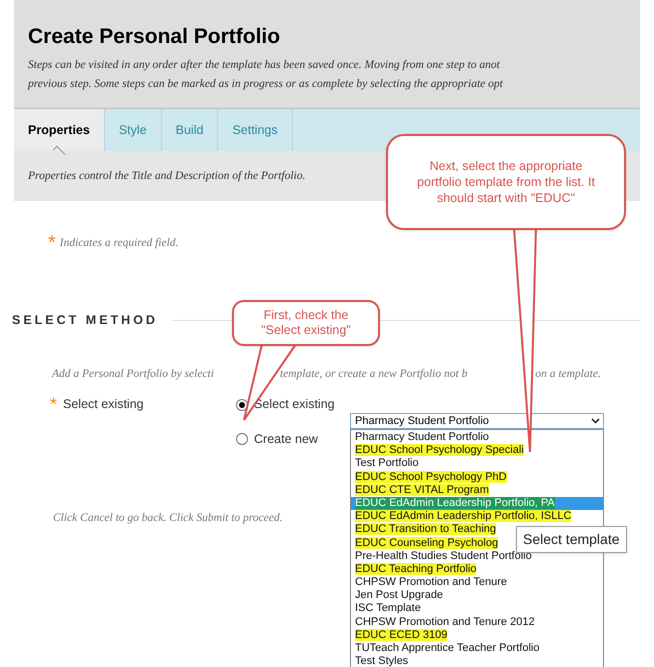 The image size is (654, 667). What do you see at coordinates (306, 323) in the screenshot?
I see `callout-bubble: First, check the "Select existing"` at bounding box center [306, 323].